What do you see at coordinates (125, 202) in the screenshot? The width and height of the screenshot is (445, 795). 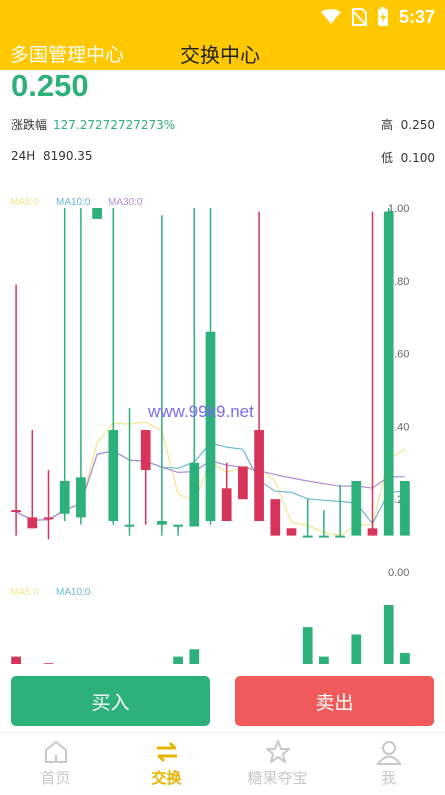 I see `ma-legend: MA30:0` at bounding box center [125, 202].